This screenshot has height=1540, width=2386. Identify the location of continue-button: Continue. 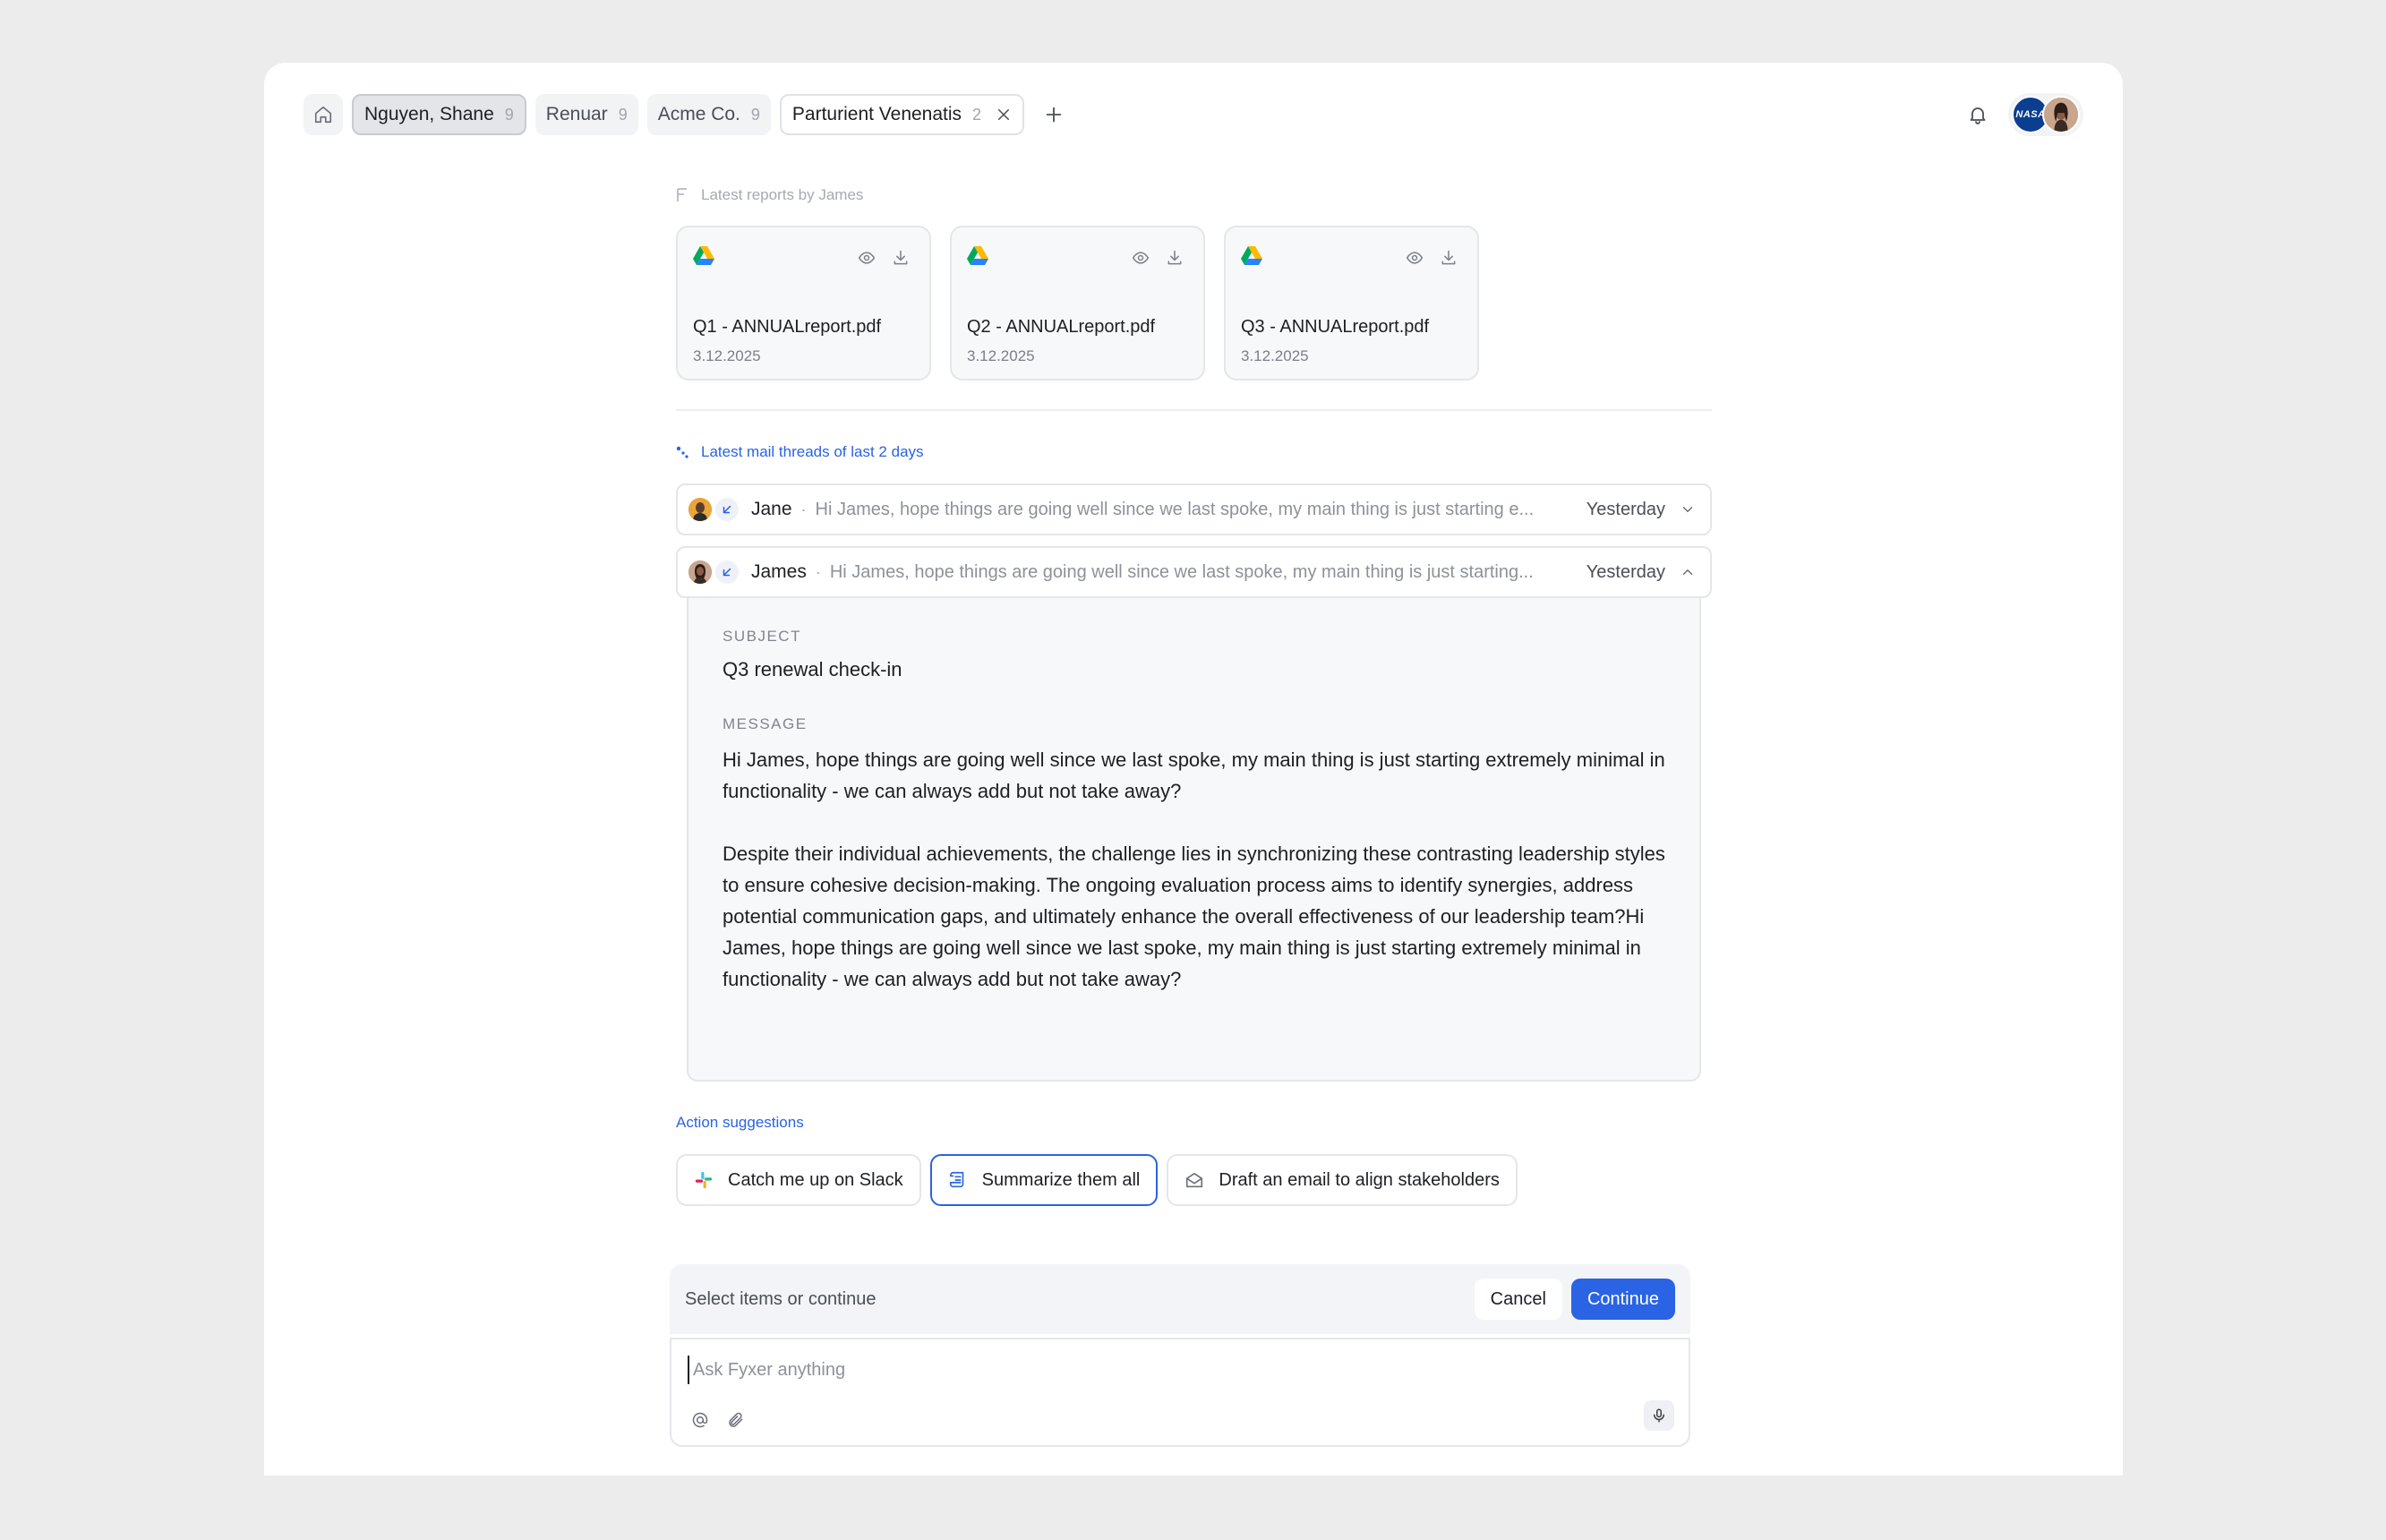
(1623, 1299).